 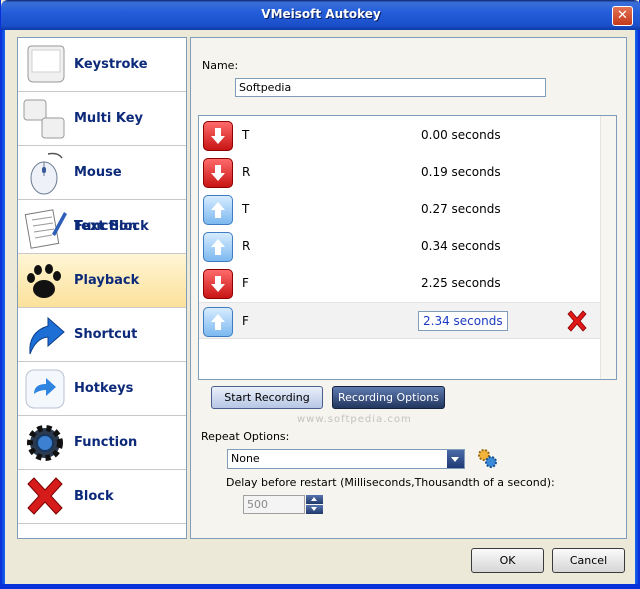 What do you see at coordinates (111, 226) in the screenshot?
I see `sidebar-item-label: Text Block` at bounding box center [111, 226].